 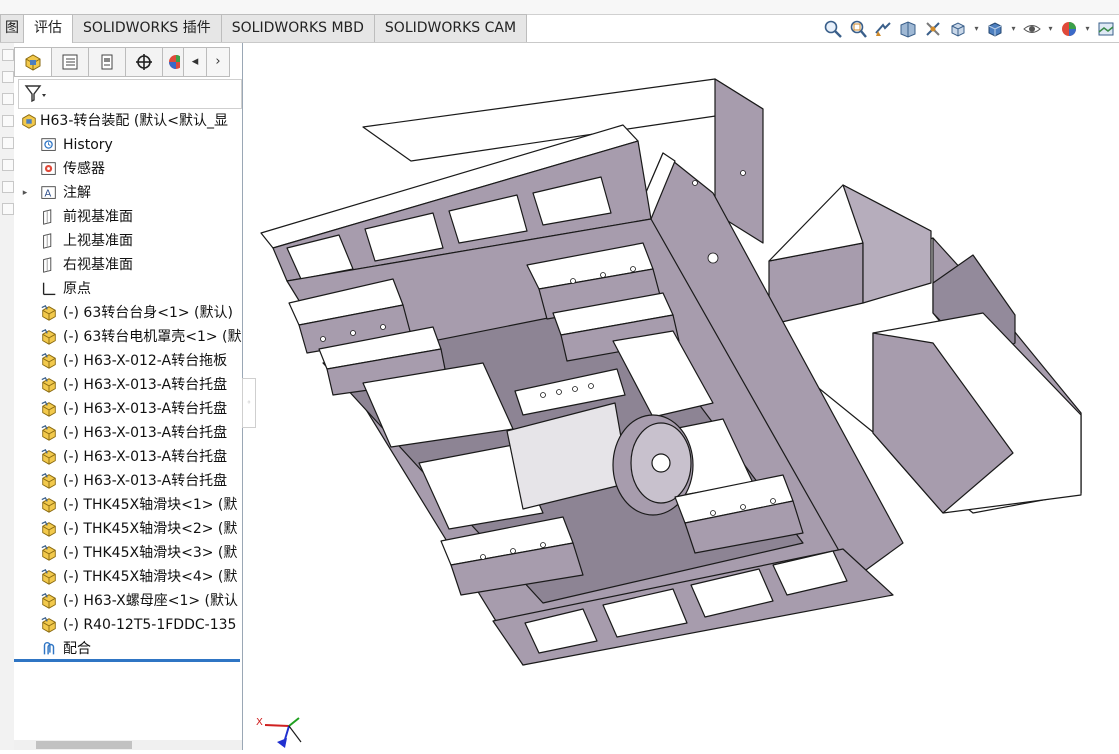 What do you see at coordinates (98, 265) in the screenshot?
I see `tree-item-label: 右视基准面` at bounding box center [98, 265].